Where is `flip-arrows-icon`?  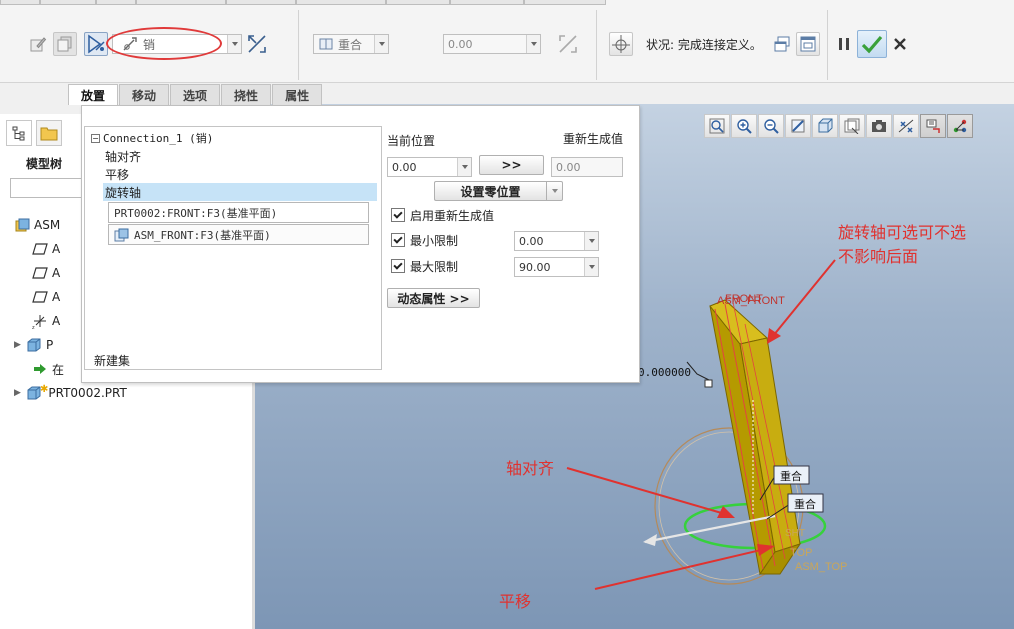 flip-arrows-icon is located at coordinates (257, 44).